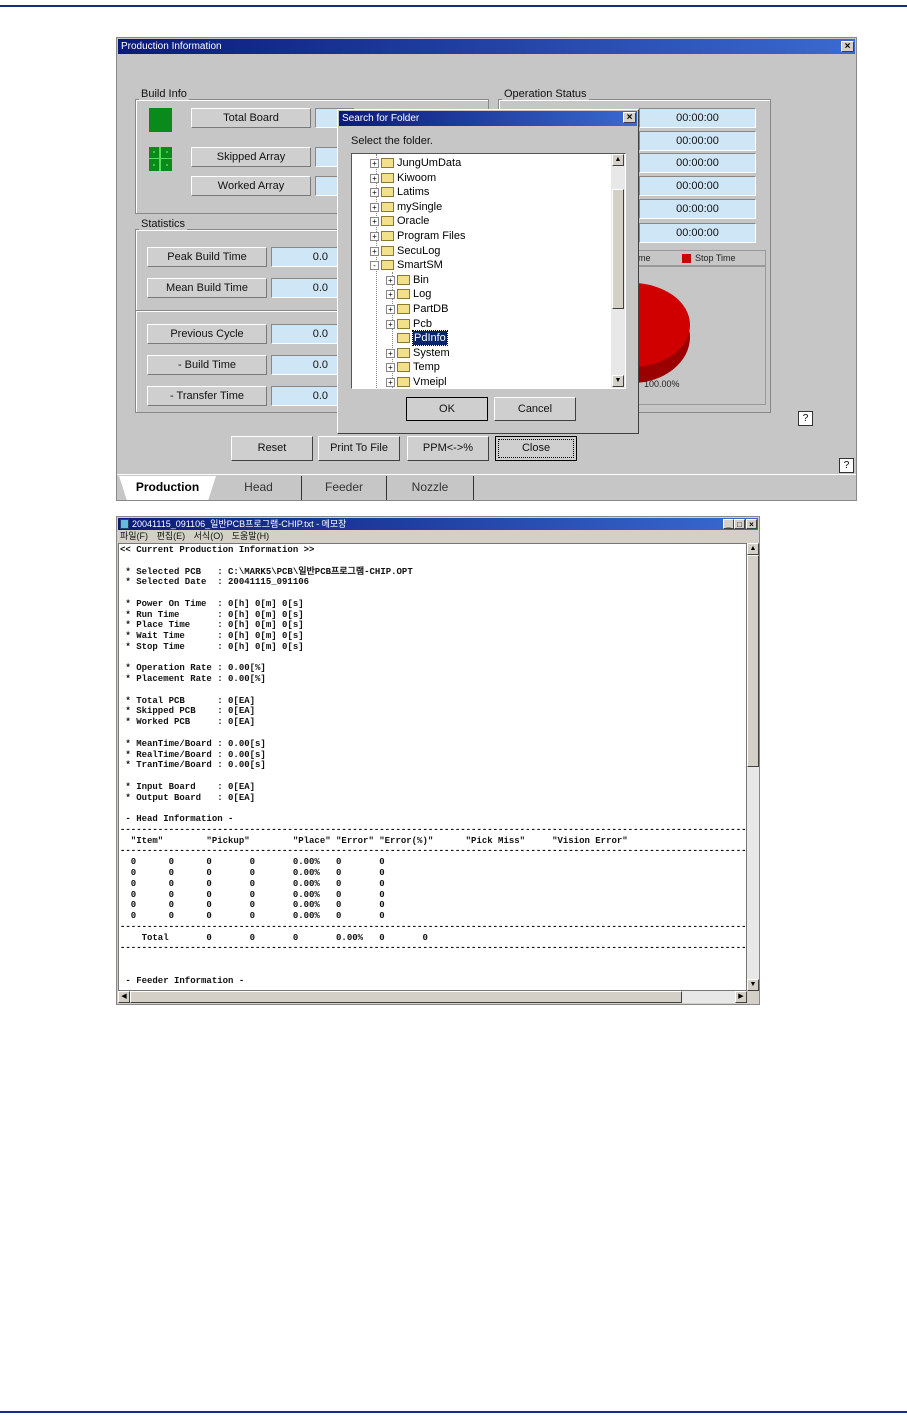  I want to click on worked-array-label: Worked Array, so click(251, 186).